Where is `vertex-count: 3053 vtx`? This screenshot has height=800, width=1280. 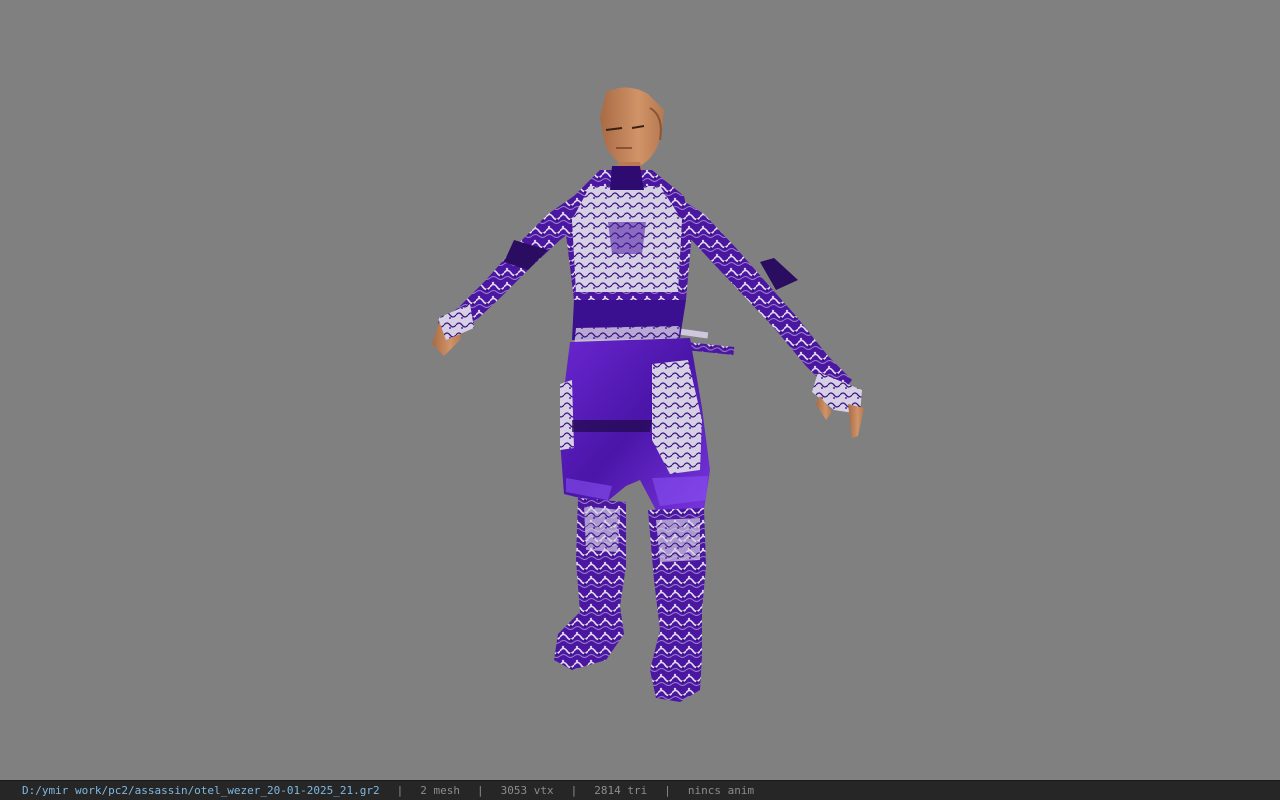
vertex-count: 3053 vtx is located at coordinates (527, 790).